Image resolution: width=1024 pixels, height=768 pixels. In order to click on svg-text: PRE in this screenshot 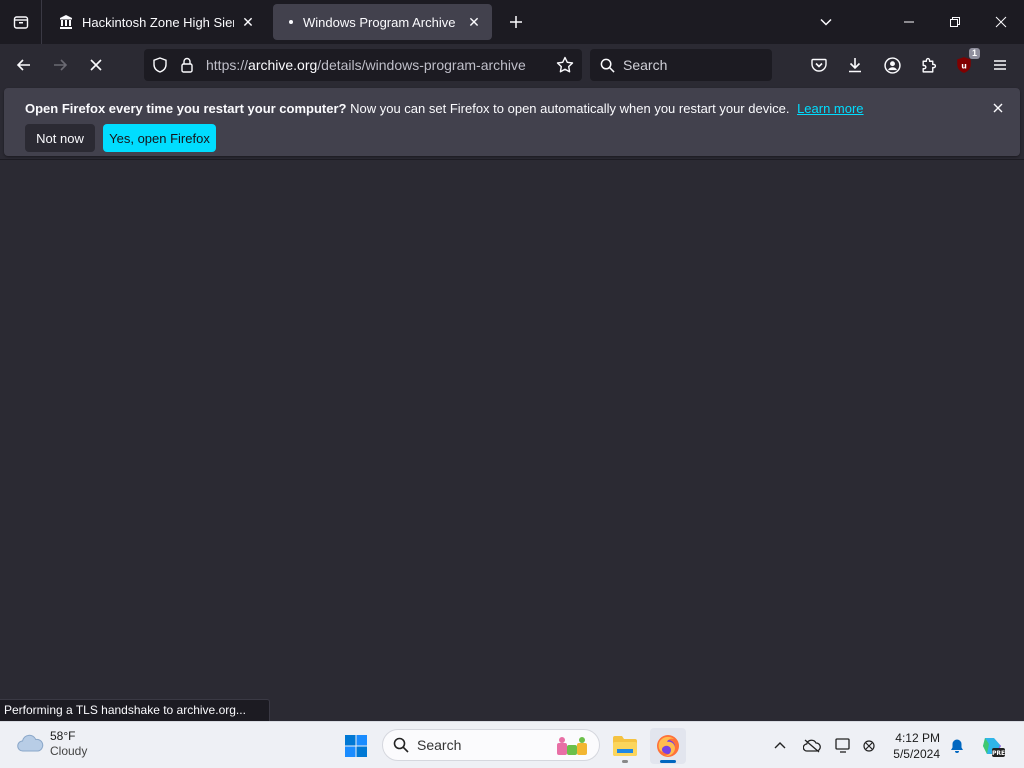, I will do `click(998, 753)`.